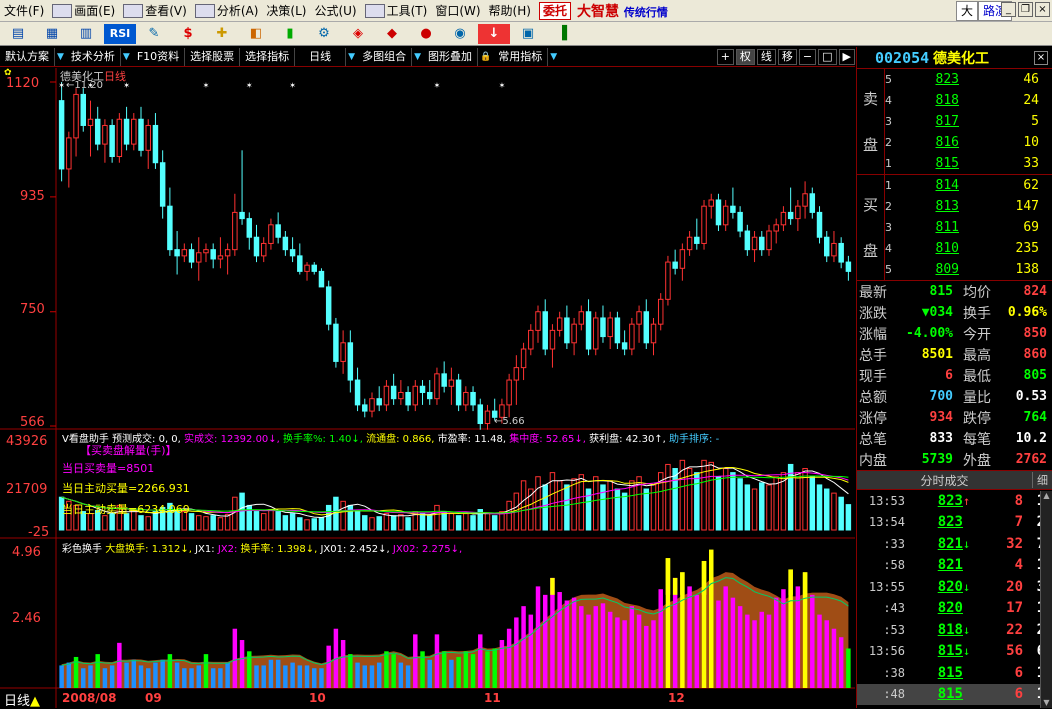 Image resolution: width=1052 pixels, height=709 pixels. Describe the element at coordinates (528, 34) in the screenshot. I see `window-icon: ▣` at that location.